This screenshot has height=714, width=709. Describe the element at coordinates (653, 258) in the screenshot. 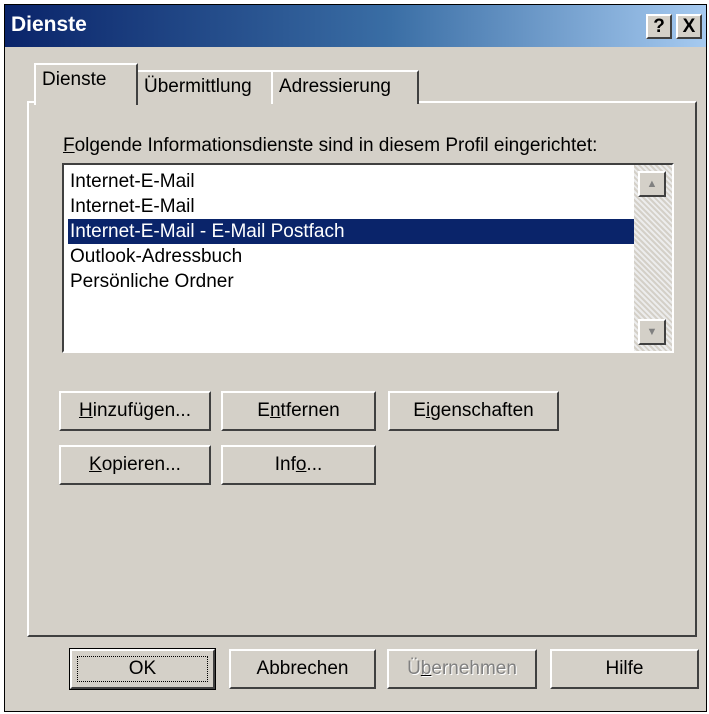

I see `vertical-scrollbar: ▲ ▼` at that location.